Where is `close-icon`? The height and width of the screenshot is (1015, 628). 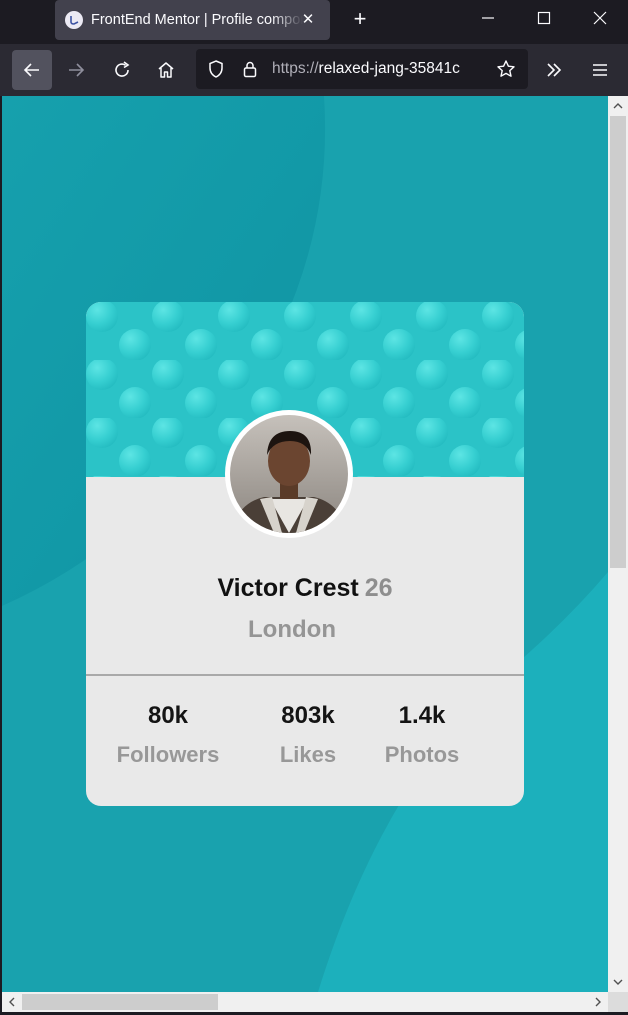 close-icon is located at coordinates (600, 18).